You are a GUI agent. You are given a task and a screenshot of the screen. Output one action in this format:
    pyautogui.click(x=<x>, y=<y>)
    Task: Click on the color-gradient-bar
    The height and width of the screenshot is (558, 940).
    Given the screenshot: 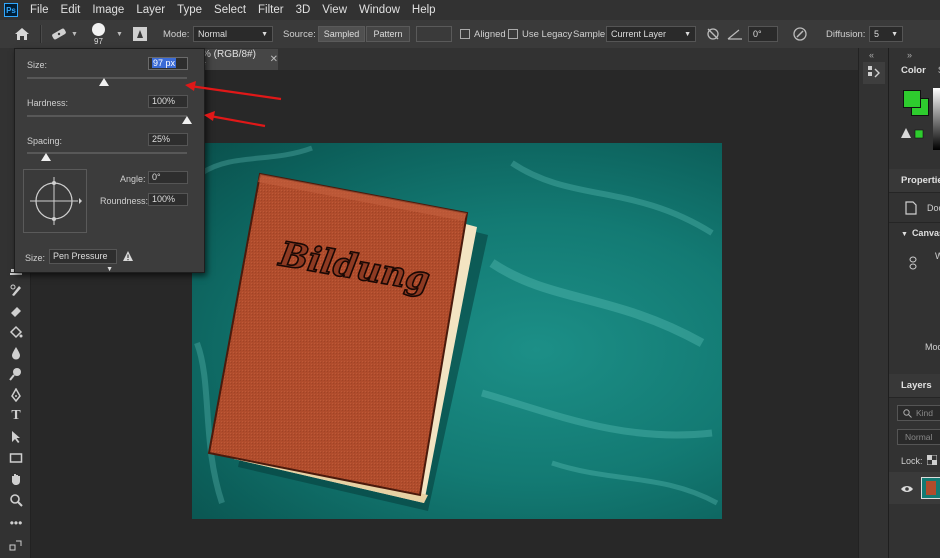 What is the action you would take?
    pyautogui.click(x=936, y=119)
    